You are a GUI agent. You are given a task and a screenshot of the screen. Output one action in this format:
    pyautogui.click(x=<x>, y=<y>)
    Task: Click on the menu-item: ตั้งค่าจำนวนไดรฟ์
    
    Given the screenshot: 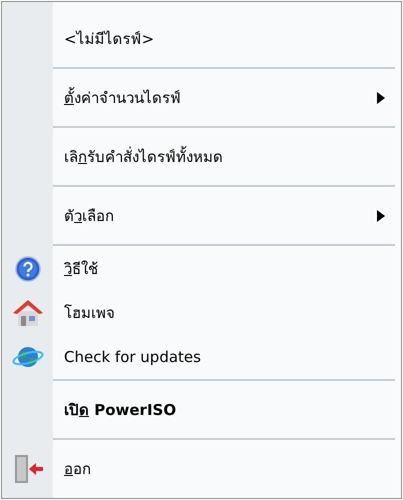 What is the action you would take?
    pyautogui.click(x=201, y=98)
    